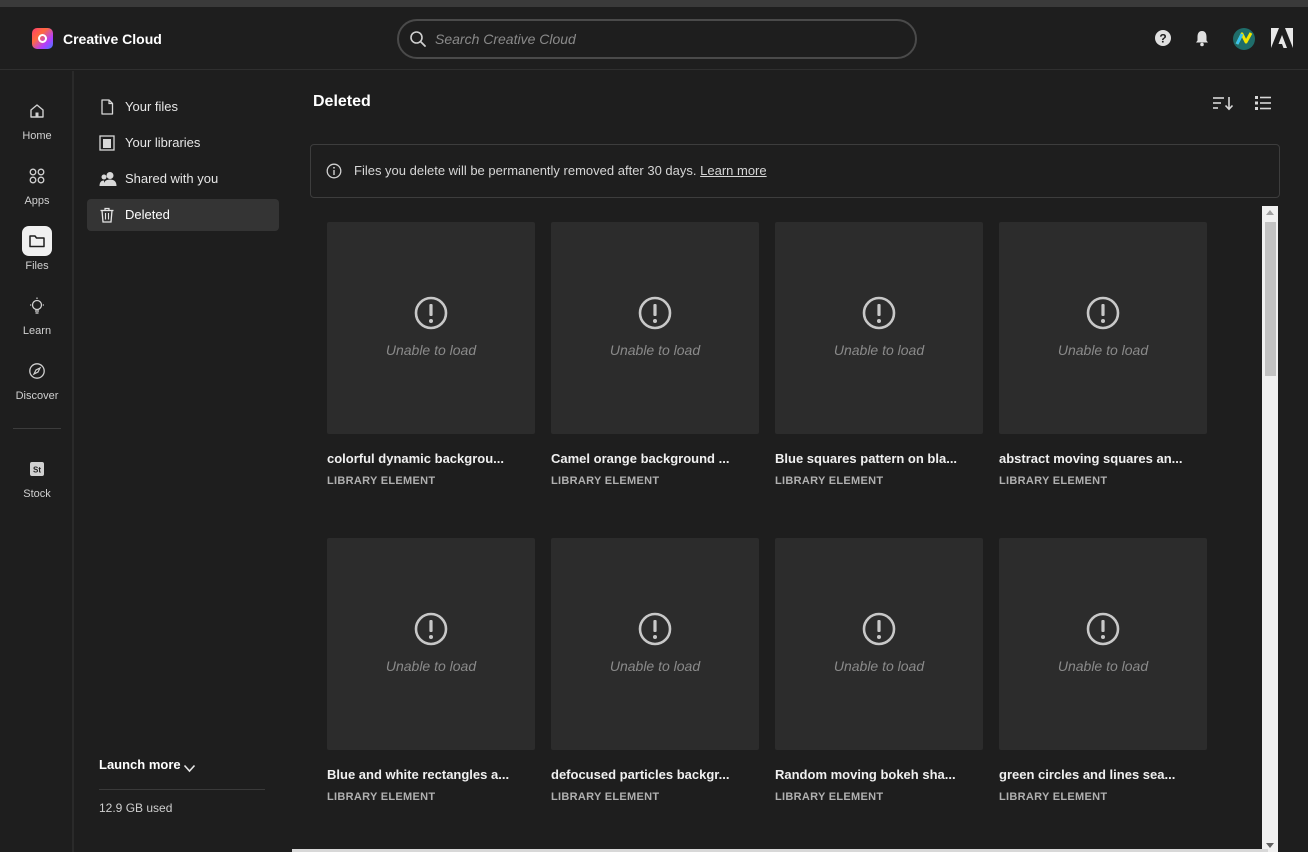 This screenshot has width=1308, height=852. I want to click on rail-item-stock: St Stock, so click(37, 484).